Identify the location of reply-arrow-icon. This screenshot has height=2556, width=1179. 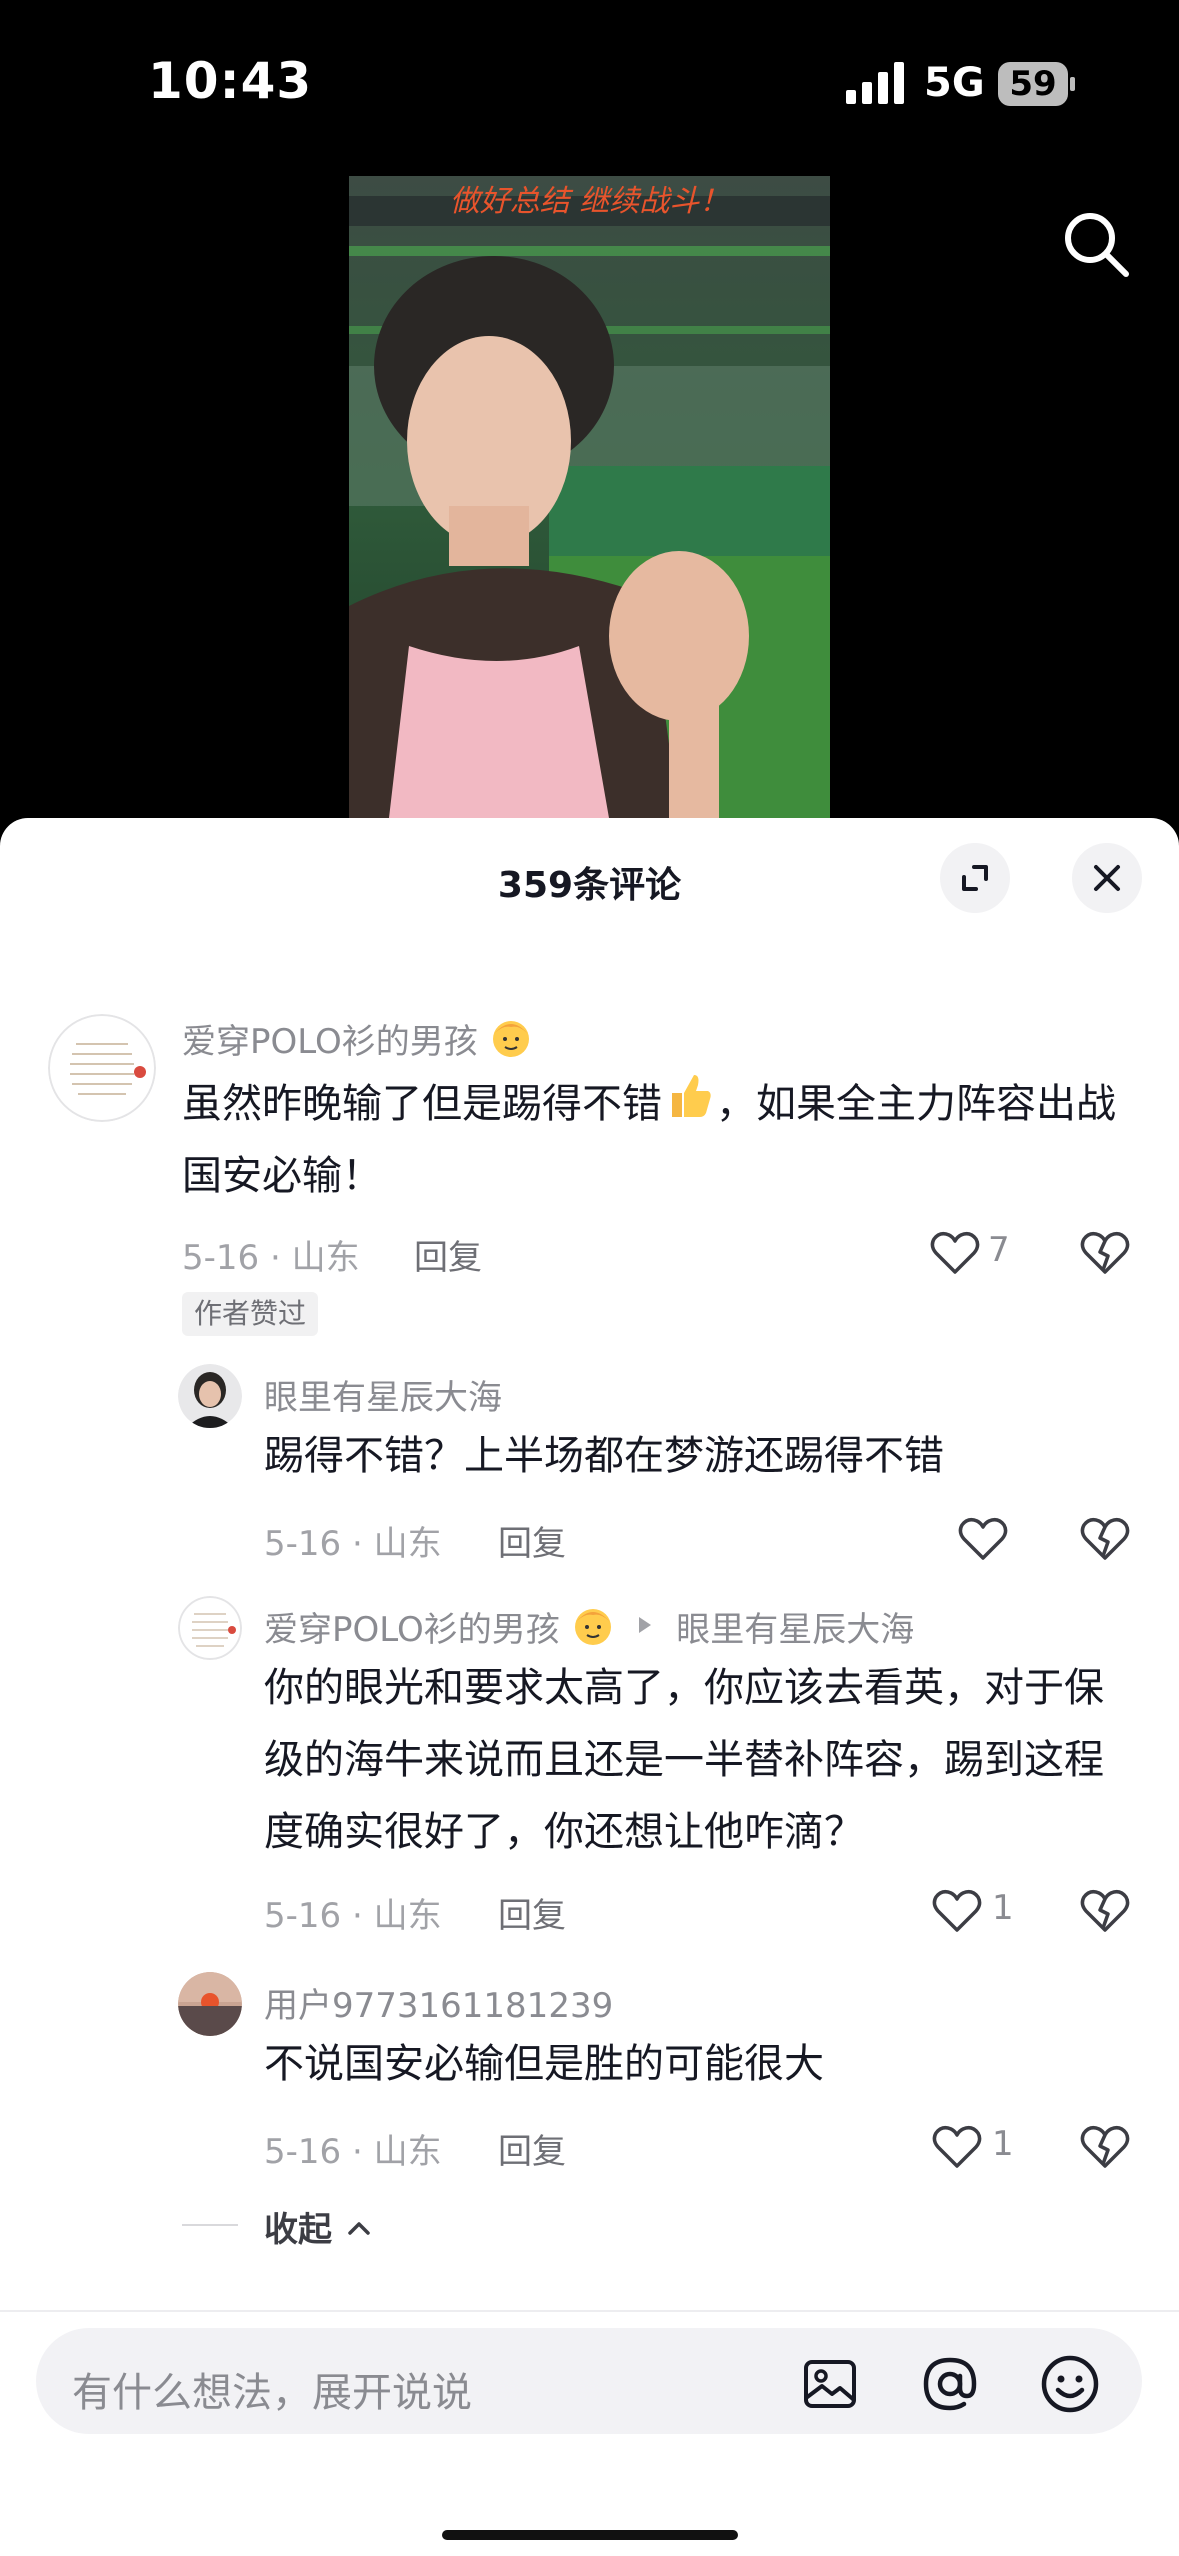
(645, 1625).